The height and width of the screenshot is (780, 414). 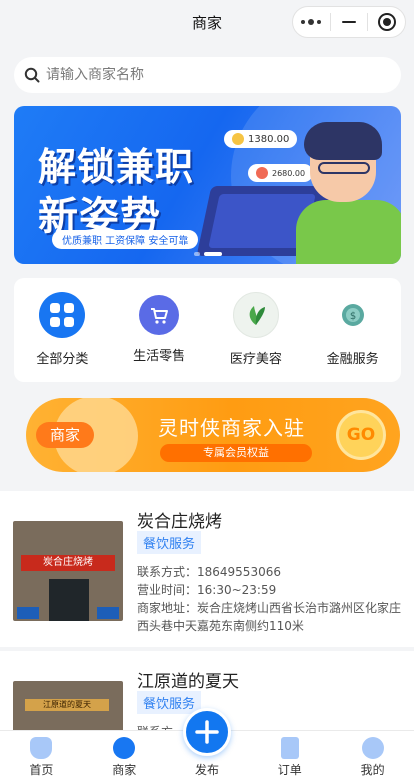 I want to click on merchant-hours: 营业时间：16:30~23:59, so click(x=207, y=590).